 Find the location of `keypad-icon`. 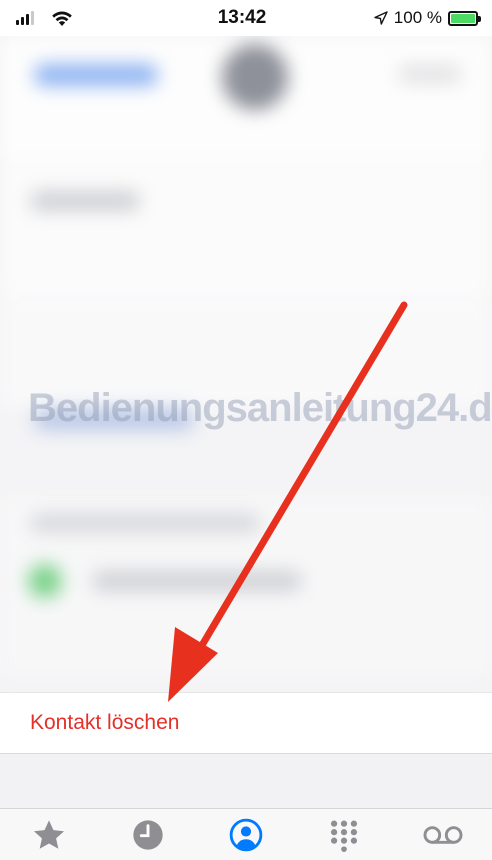

keypad-icon is located at coordinates (344, 836).